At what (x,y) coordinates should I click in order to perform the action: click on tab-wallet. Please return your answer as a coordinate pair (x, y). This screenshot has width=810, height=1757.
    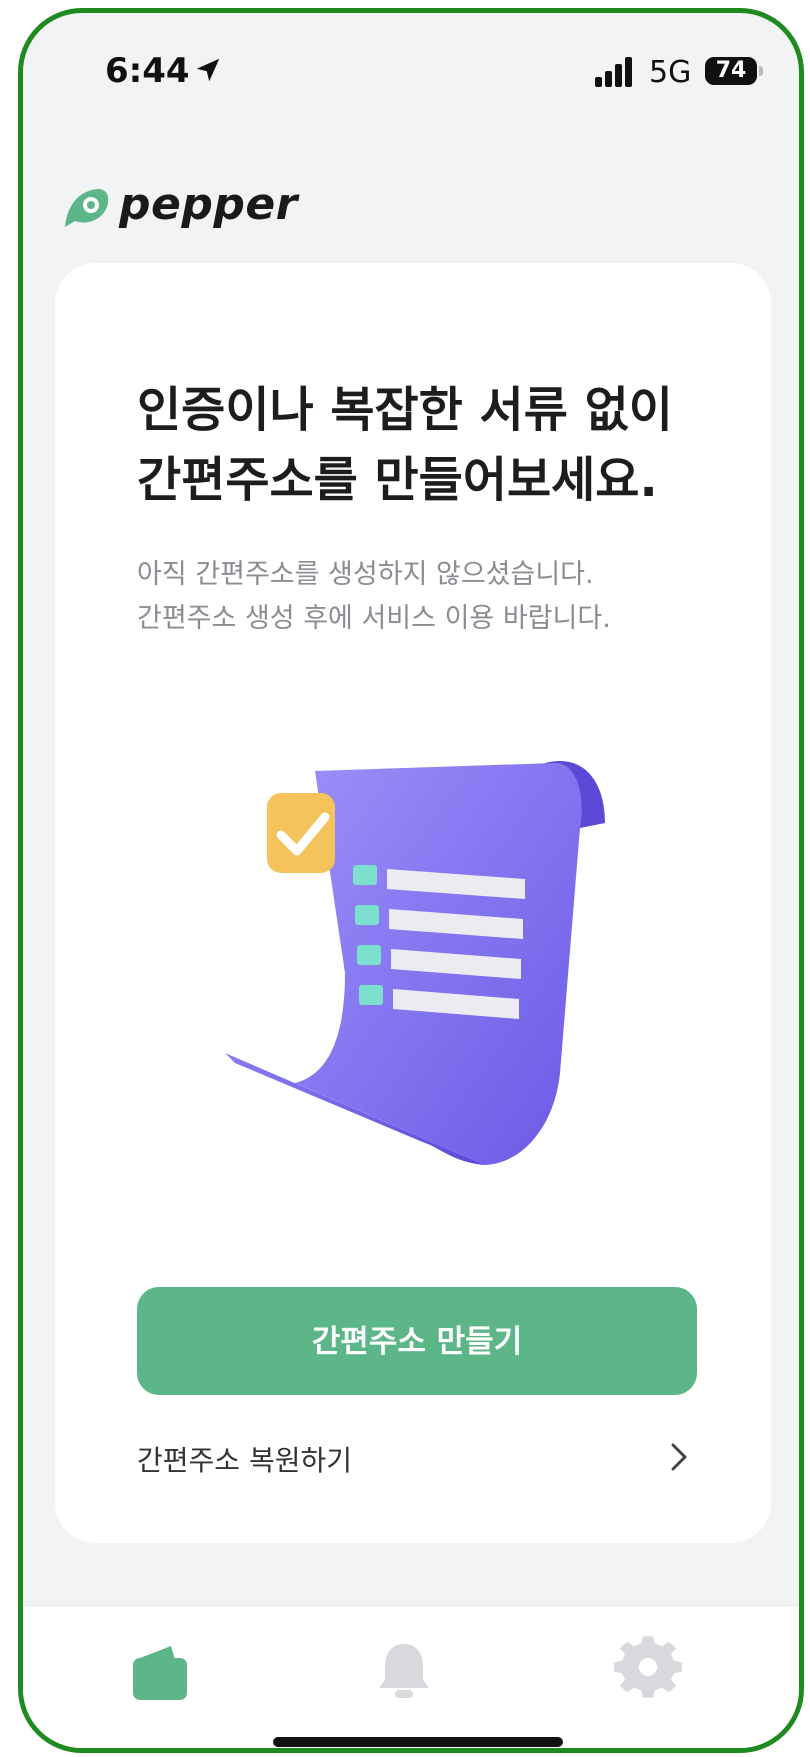
    Looking at the image, I should click on (160, 1671).